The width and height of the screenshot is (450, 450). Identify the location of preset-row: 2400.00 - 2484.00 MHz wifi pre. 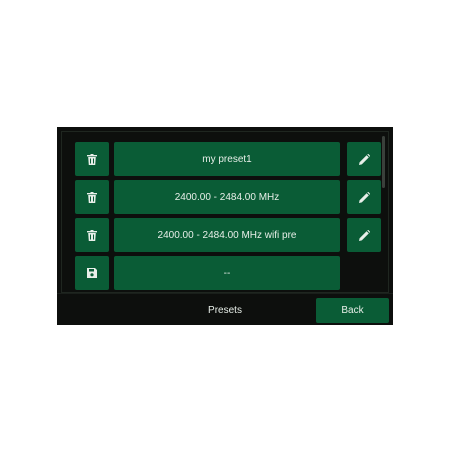
(228, 235).